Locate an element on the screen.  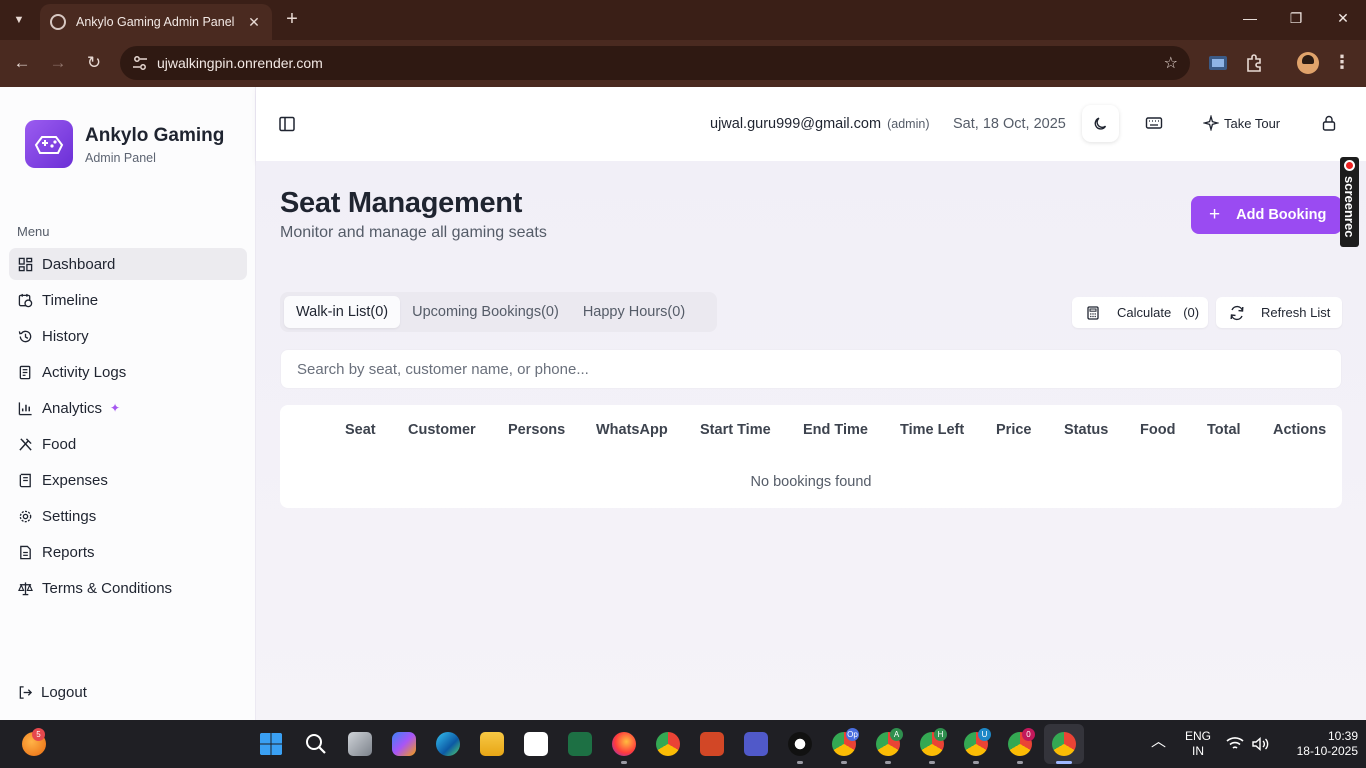
sidebar-item-settings: Settings is located at coordinates (128, 516).